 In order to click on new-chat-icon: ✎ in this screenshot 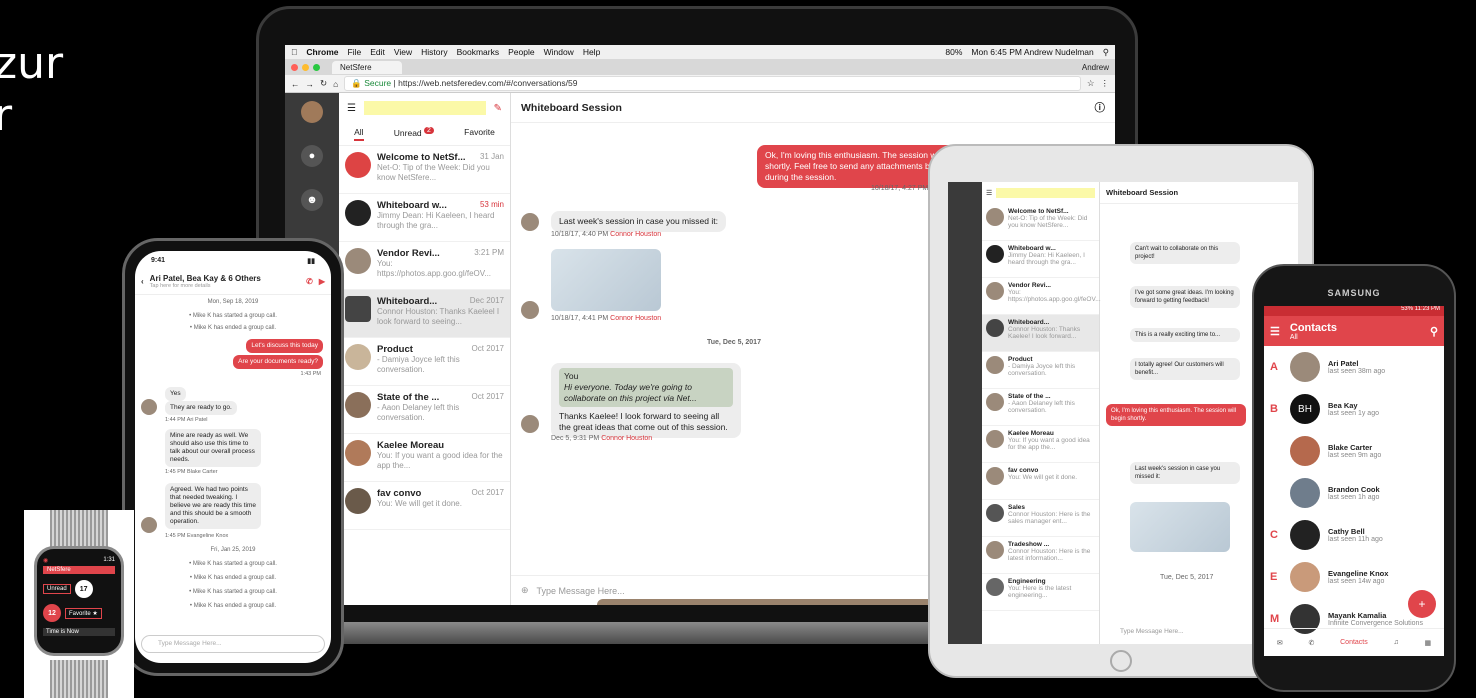, I will do `click(498, 108)`.